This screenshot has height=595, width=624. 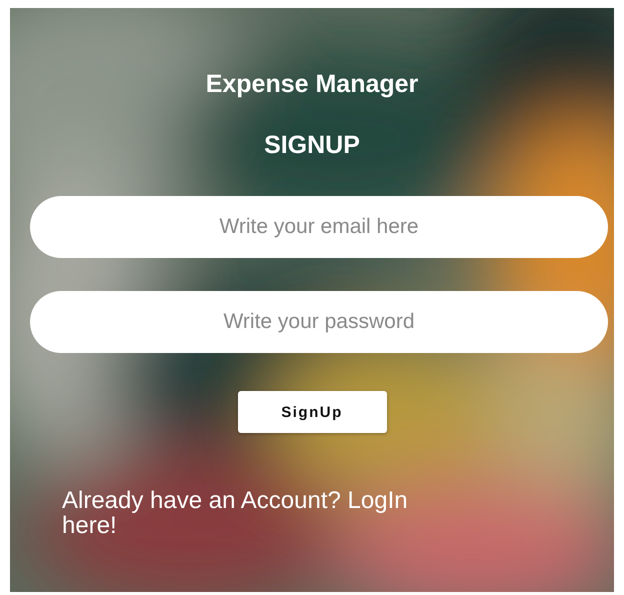 What do you see at coordinates (312, 84) in the screenshot?
I see `app-title: Expense Manager` at bounding box center [312, 84].